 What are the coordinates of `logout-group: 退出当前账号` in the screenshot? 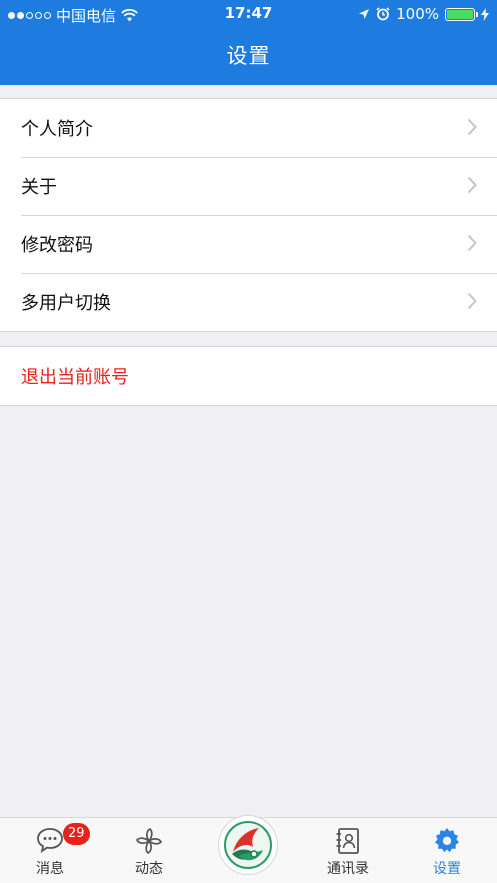 It's located at (248, 376).